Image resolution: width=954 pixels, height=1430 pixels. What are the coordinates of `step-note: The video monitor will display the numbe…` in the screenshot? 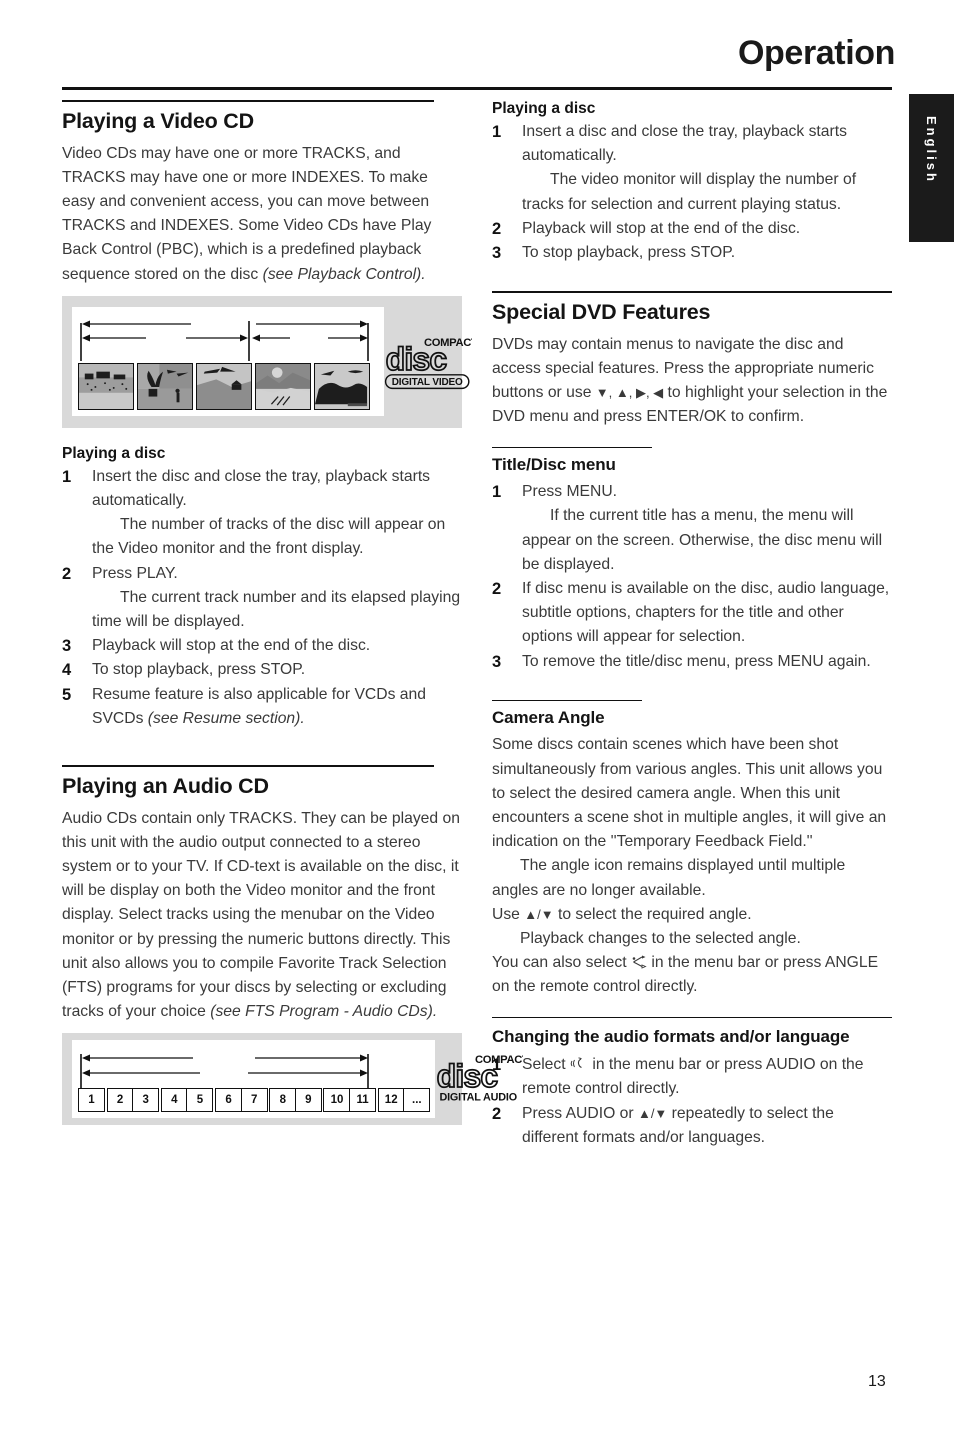 It's located at (689, 192).